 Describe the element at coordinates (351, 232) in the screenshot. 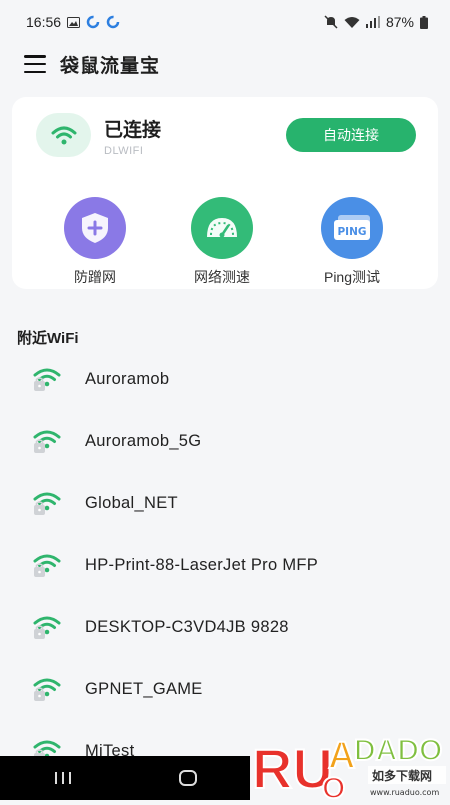

I see `ping-badge-text: PING` at that location.